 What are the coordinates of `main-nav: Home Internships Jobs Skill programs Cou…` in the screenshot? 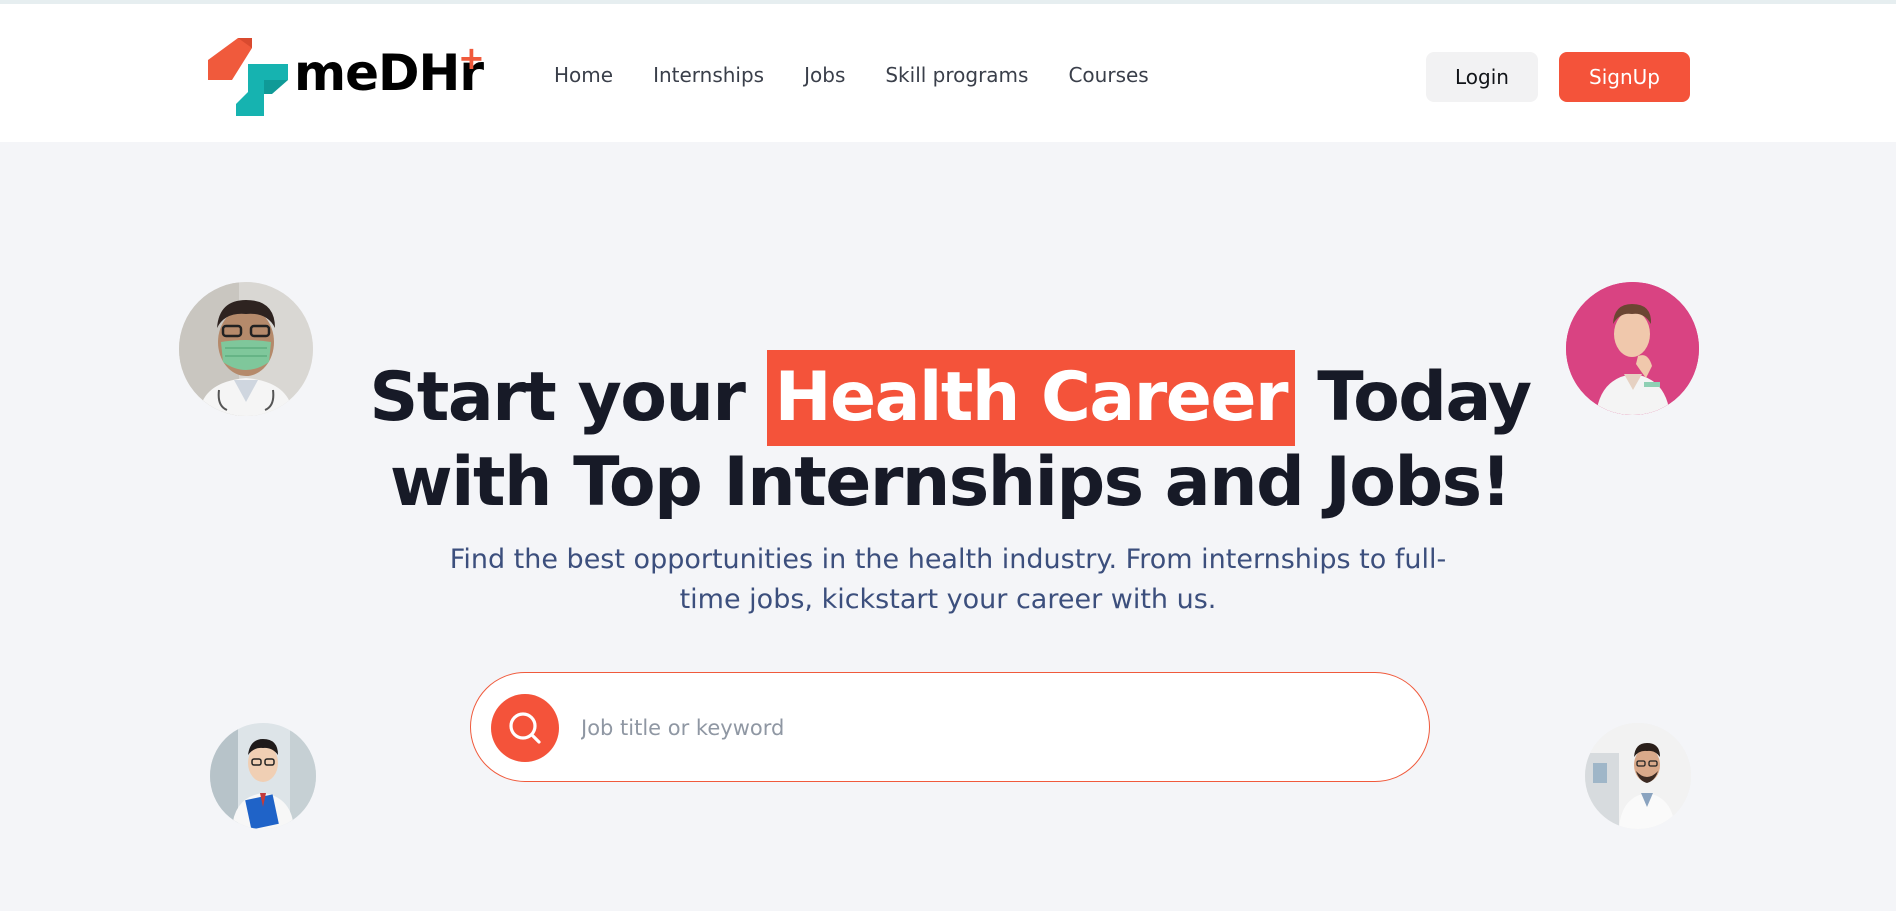 It's located at (871, 75).